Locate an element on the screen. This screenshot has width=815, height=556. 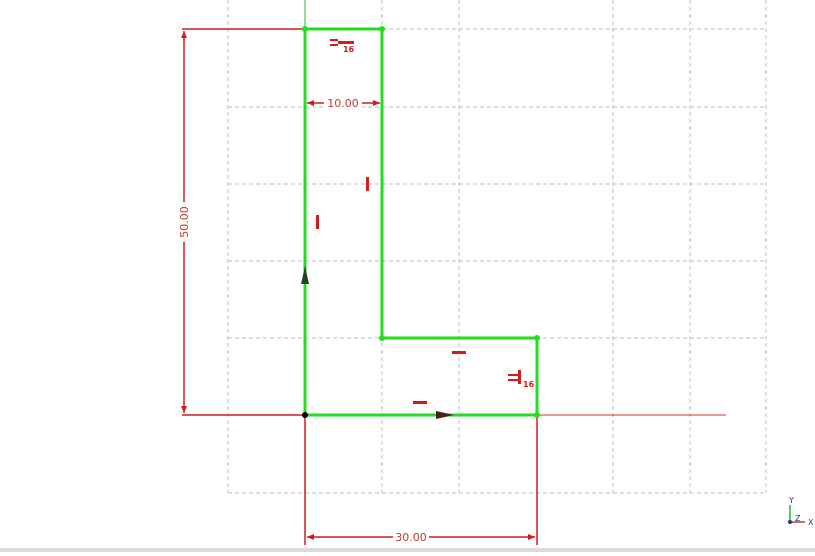
constraint-vertical-inner is located at coordinates (367, 184).